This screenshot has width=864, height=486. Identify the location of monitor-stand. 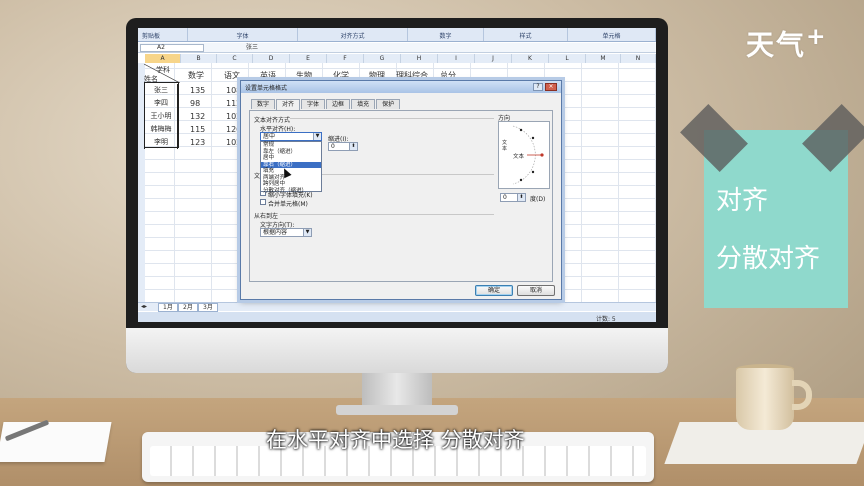
(397, 391).